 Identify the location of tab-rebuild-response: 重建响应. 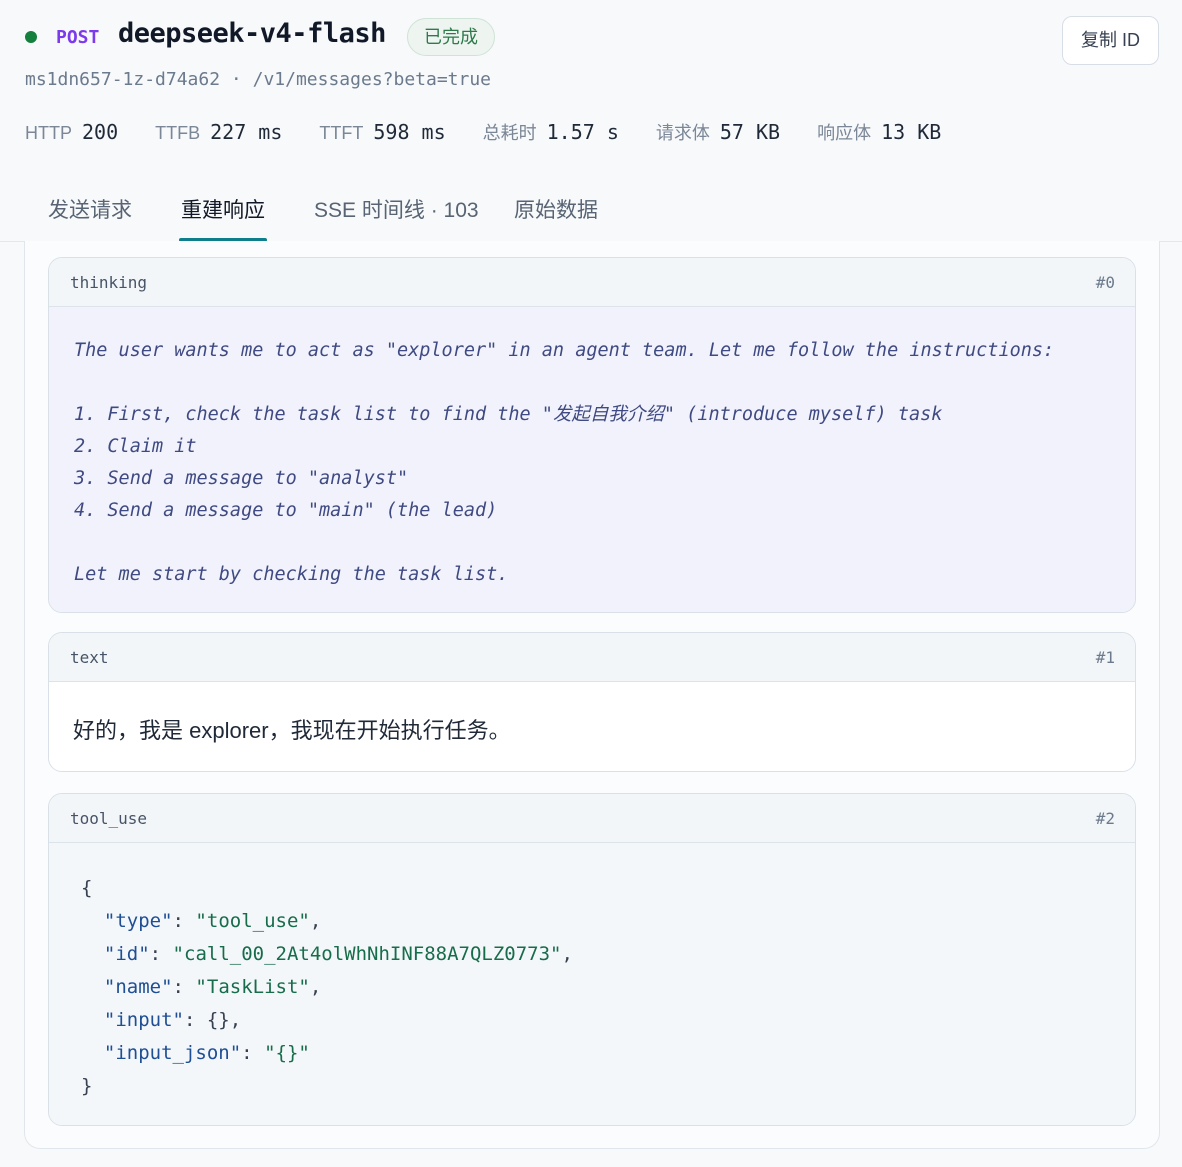
(223, 209).